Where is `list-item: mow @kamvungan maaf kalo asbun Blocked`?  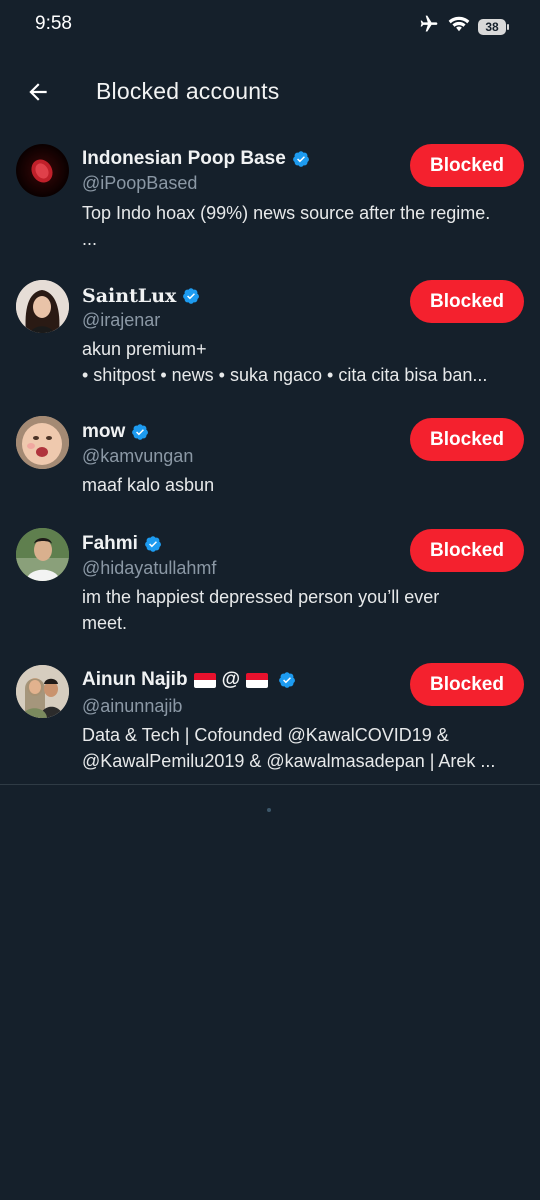 list-item: mow @kamvungan maaf kalo asbun Blocked is located at coordinates (270, 459).